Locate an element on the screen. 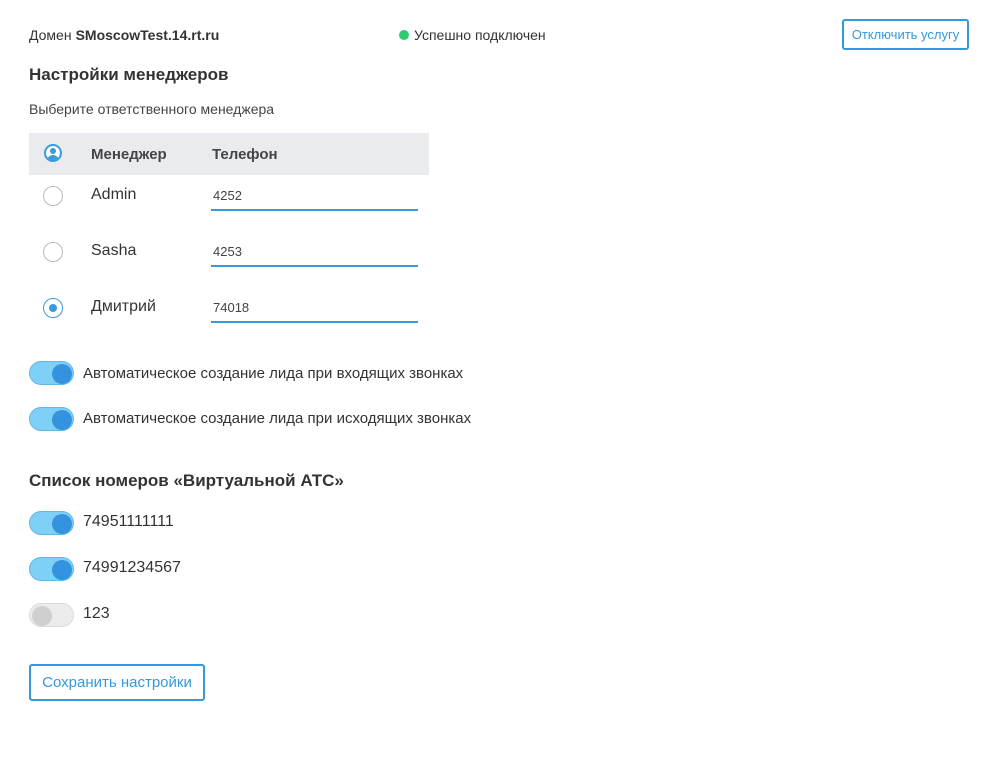 The image size is (995, 782). connection-status: Успешно подключен is located at coordinates (472, 35).